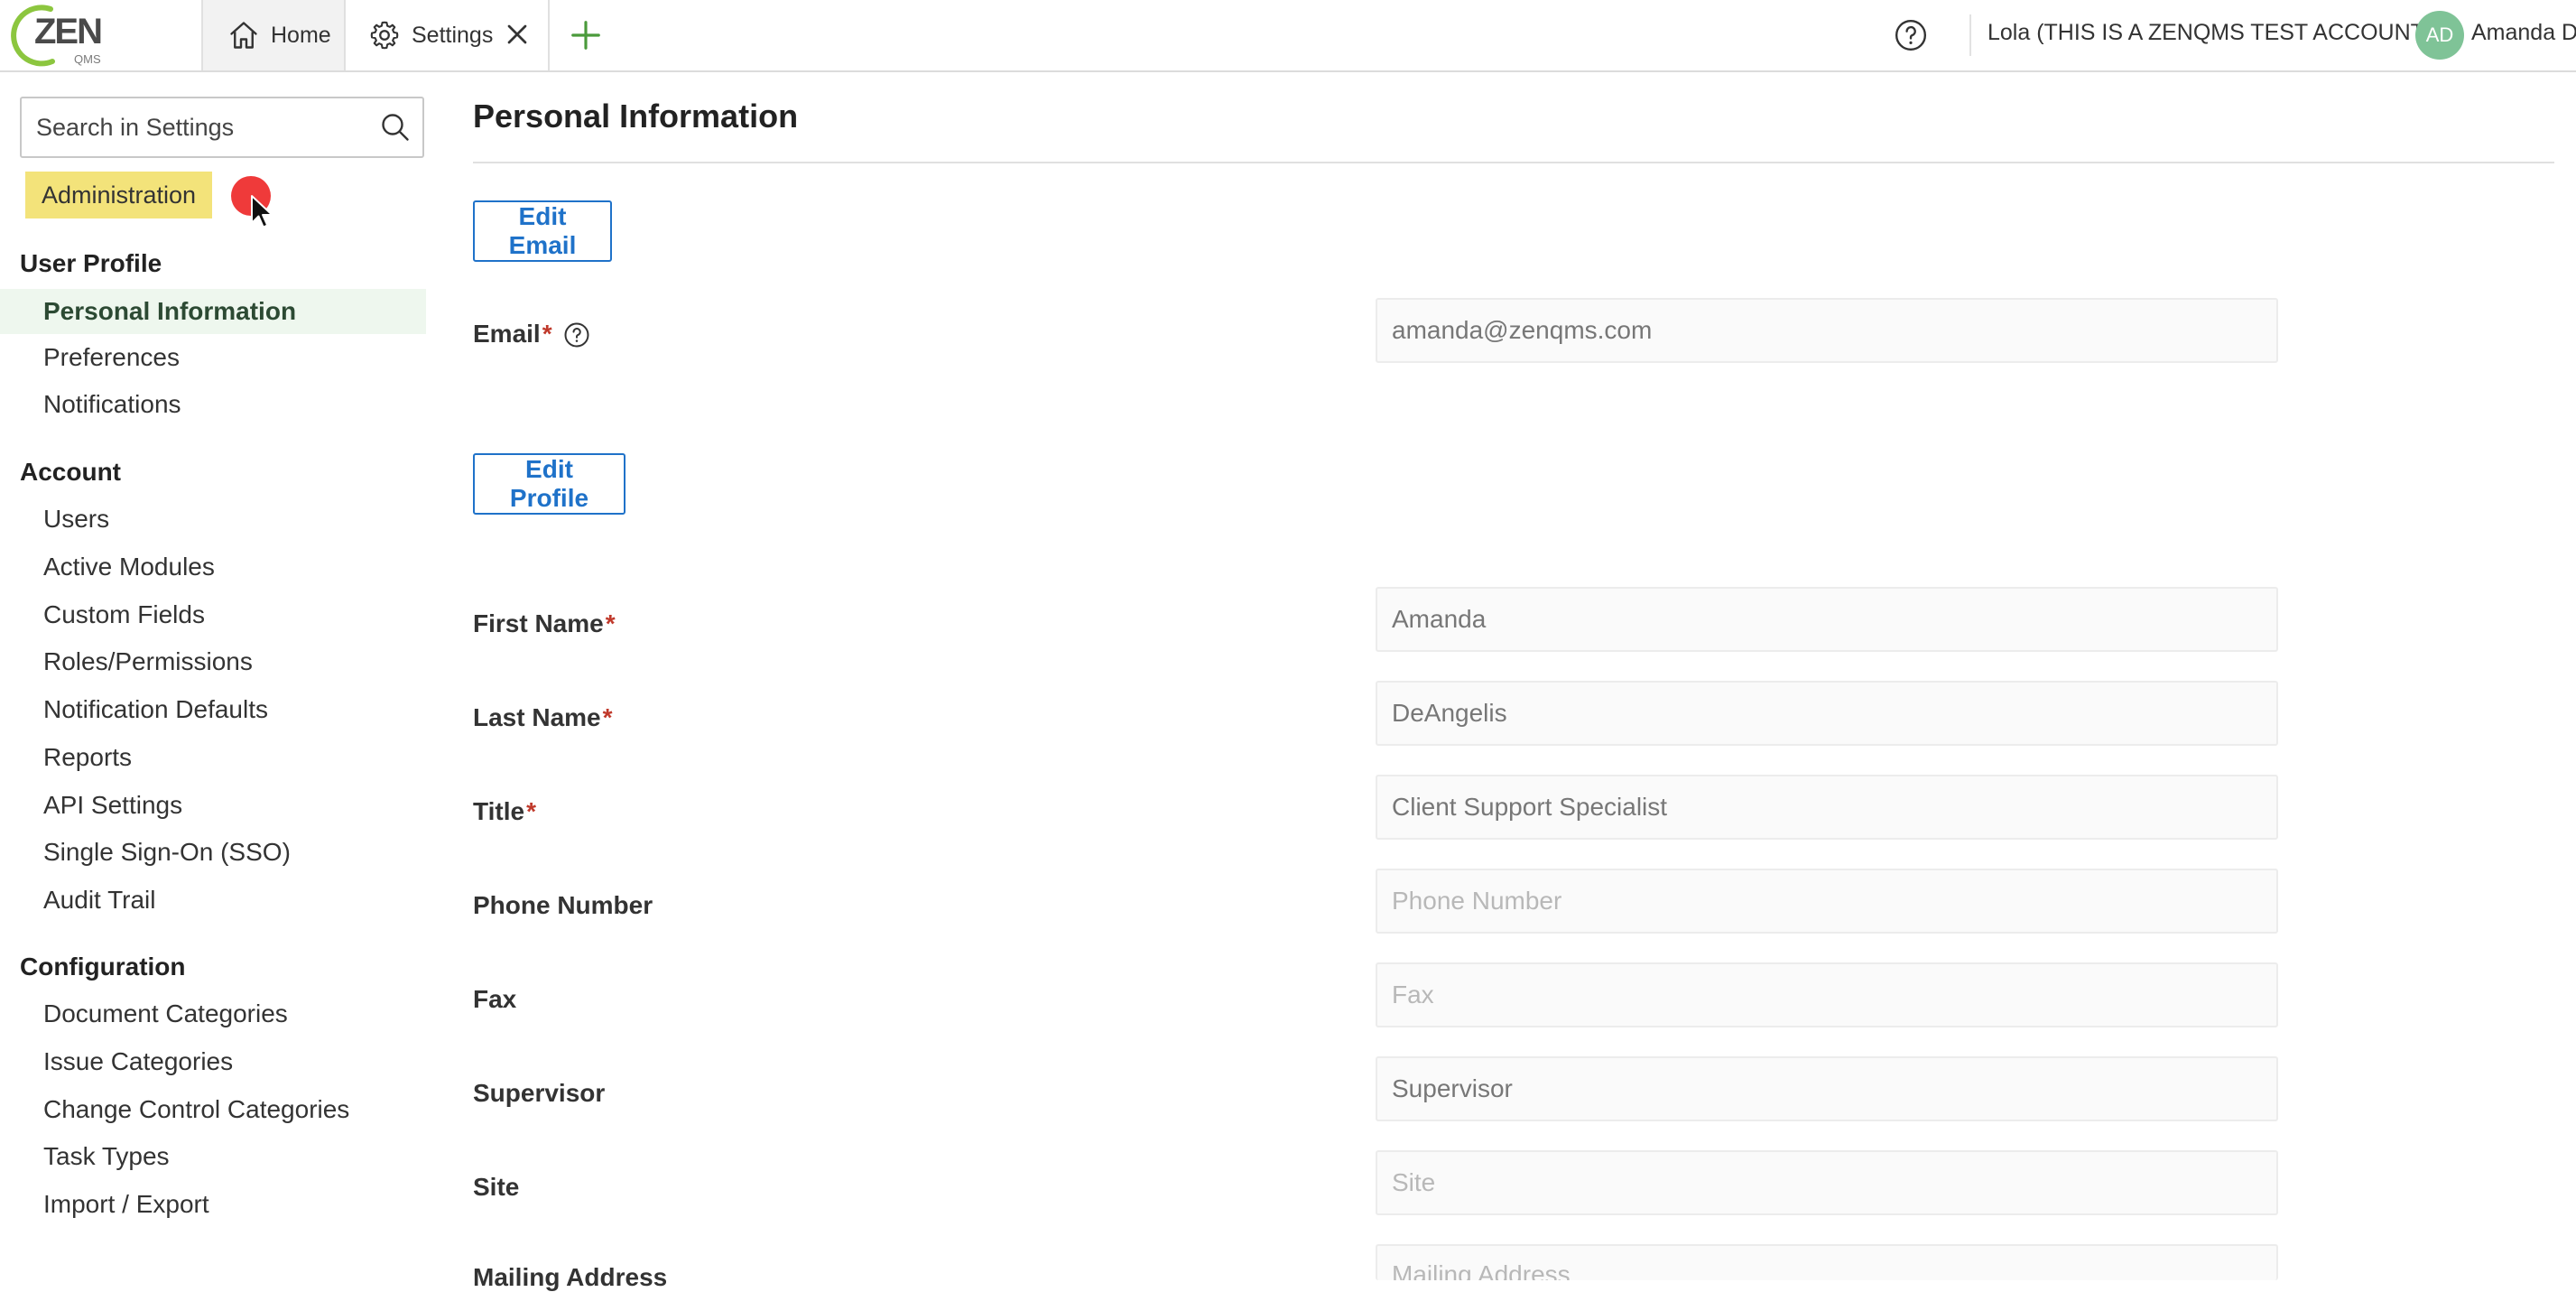  What do you see at coordinates (301, 35) in the screenshot?
I see `tab-home-label: Home` at bounding box center [301, 35].